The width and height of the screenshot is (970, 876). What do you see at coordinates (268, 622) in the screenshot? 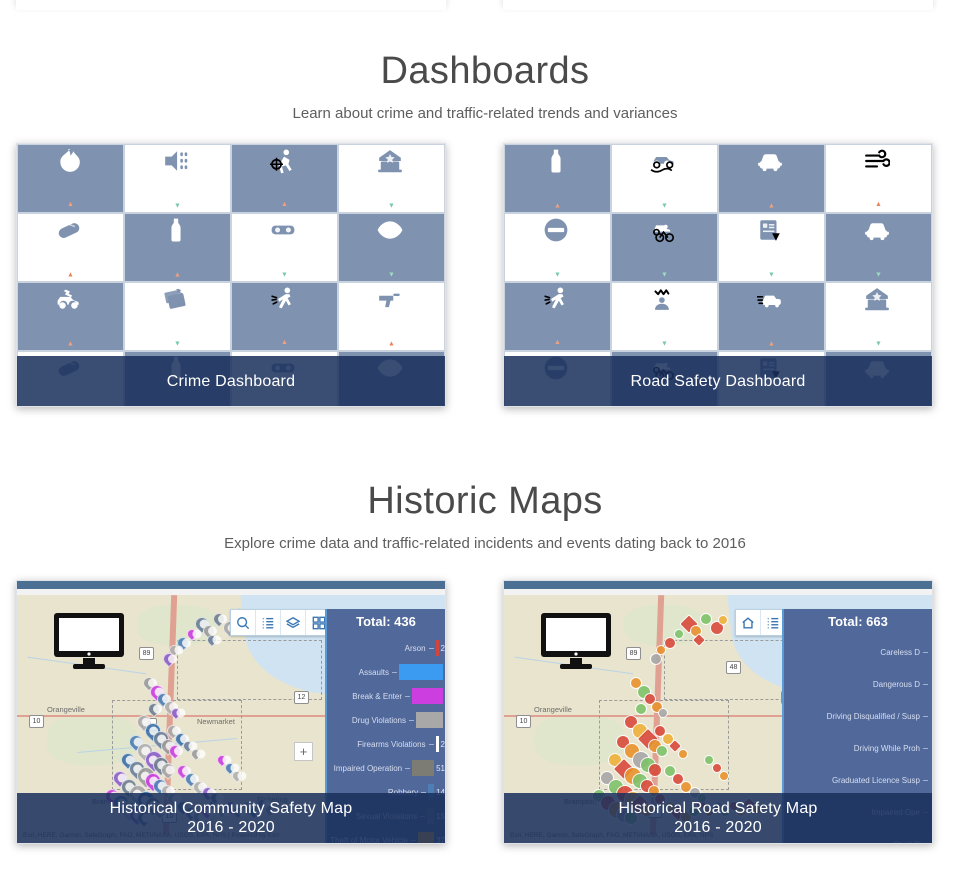
I see `legend-list-icon` at bounding box center [268, 622].